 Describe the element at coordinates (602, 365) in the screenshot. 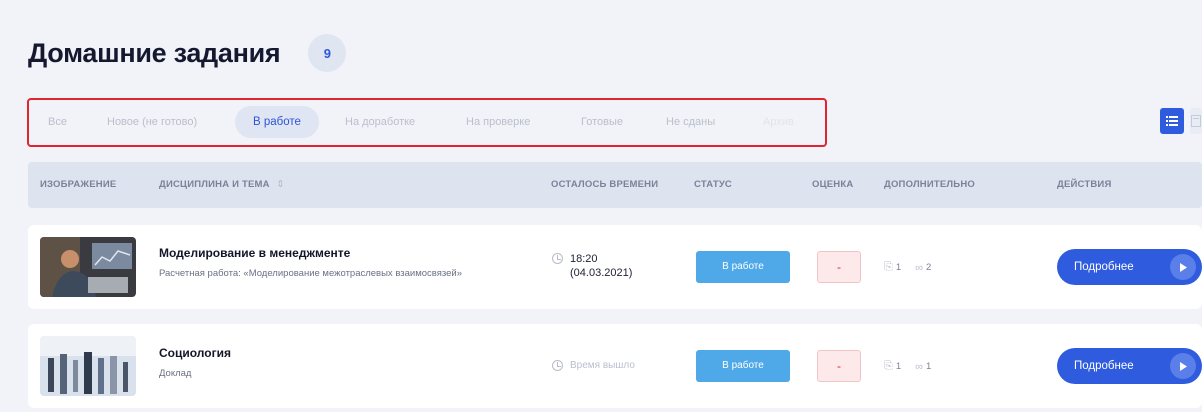

I see `time-expired: Время вышло` at that location.